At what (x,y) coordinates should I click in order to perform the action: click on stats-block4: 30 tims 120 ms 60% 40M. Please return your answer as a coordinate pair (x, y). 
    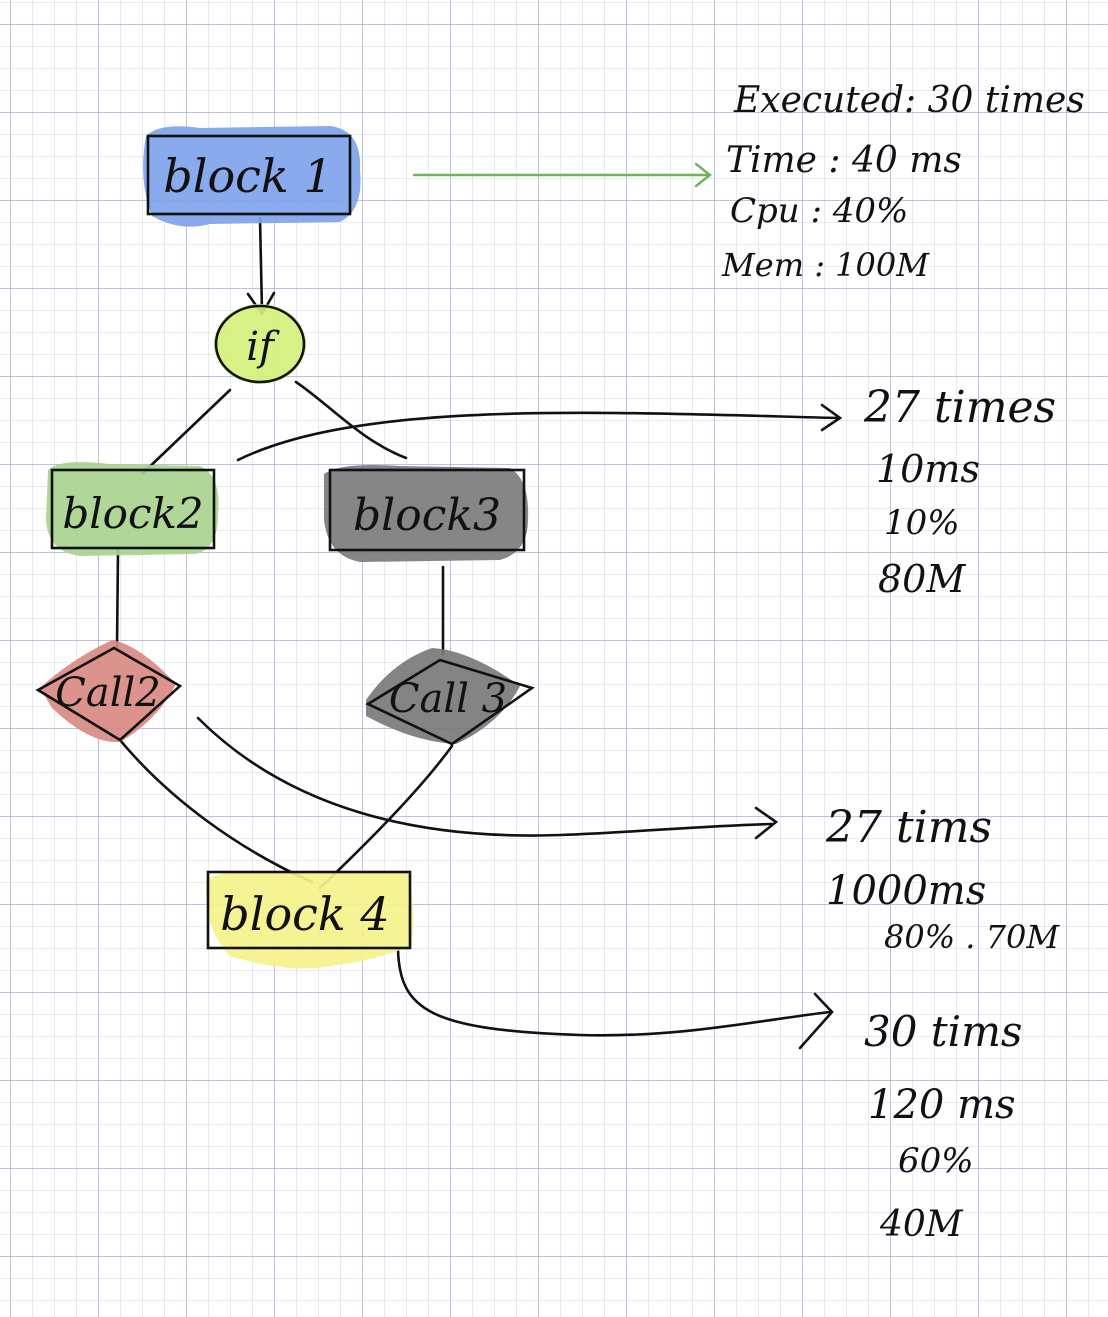
    Looking at the image, I should click on (943, 1126).